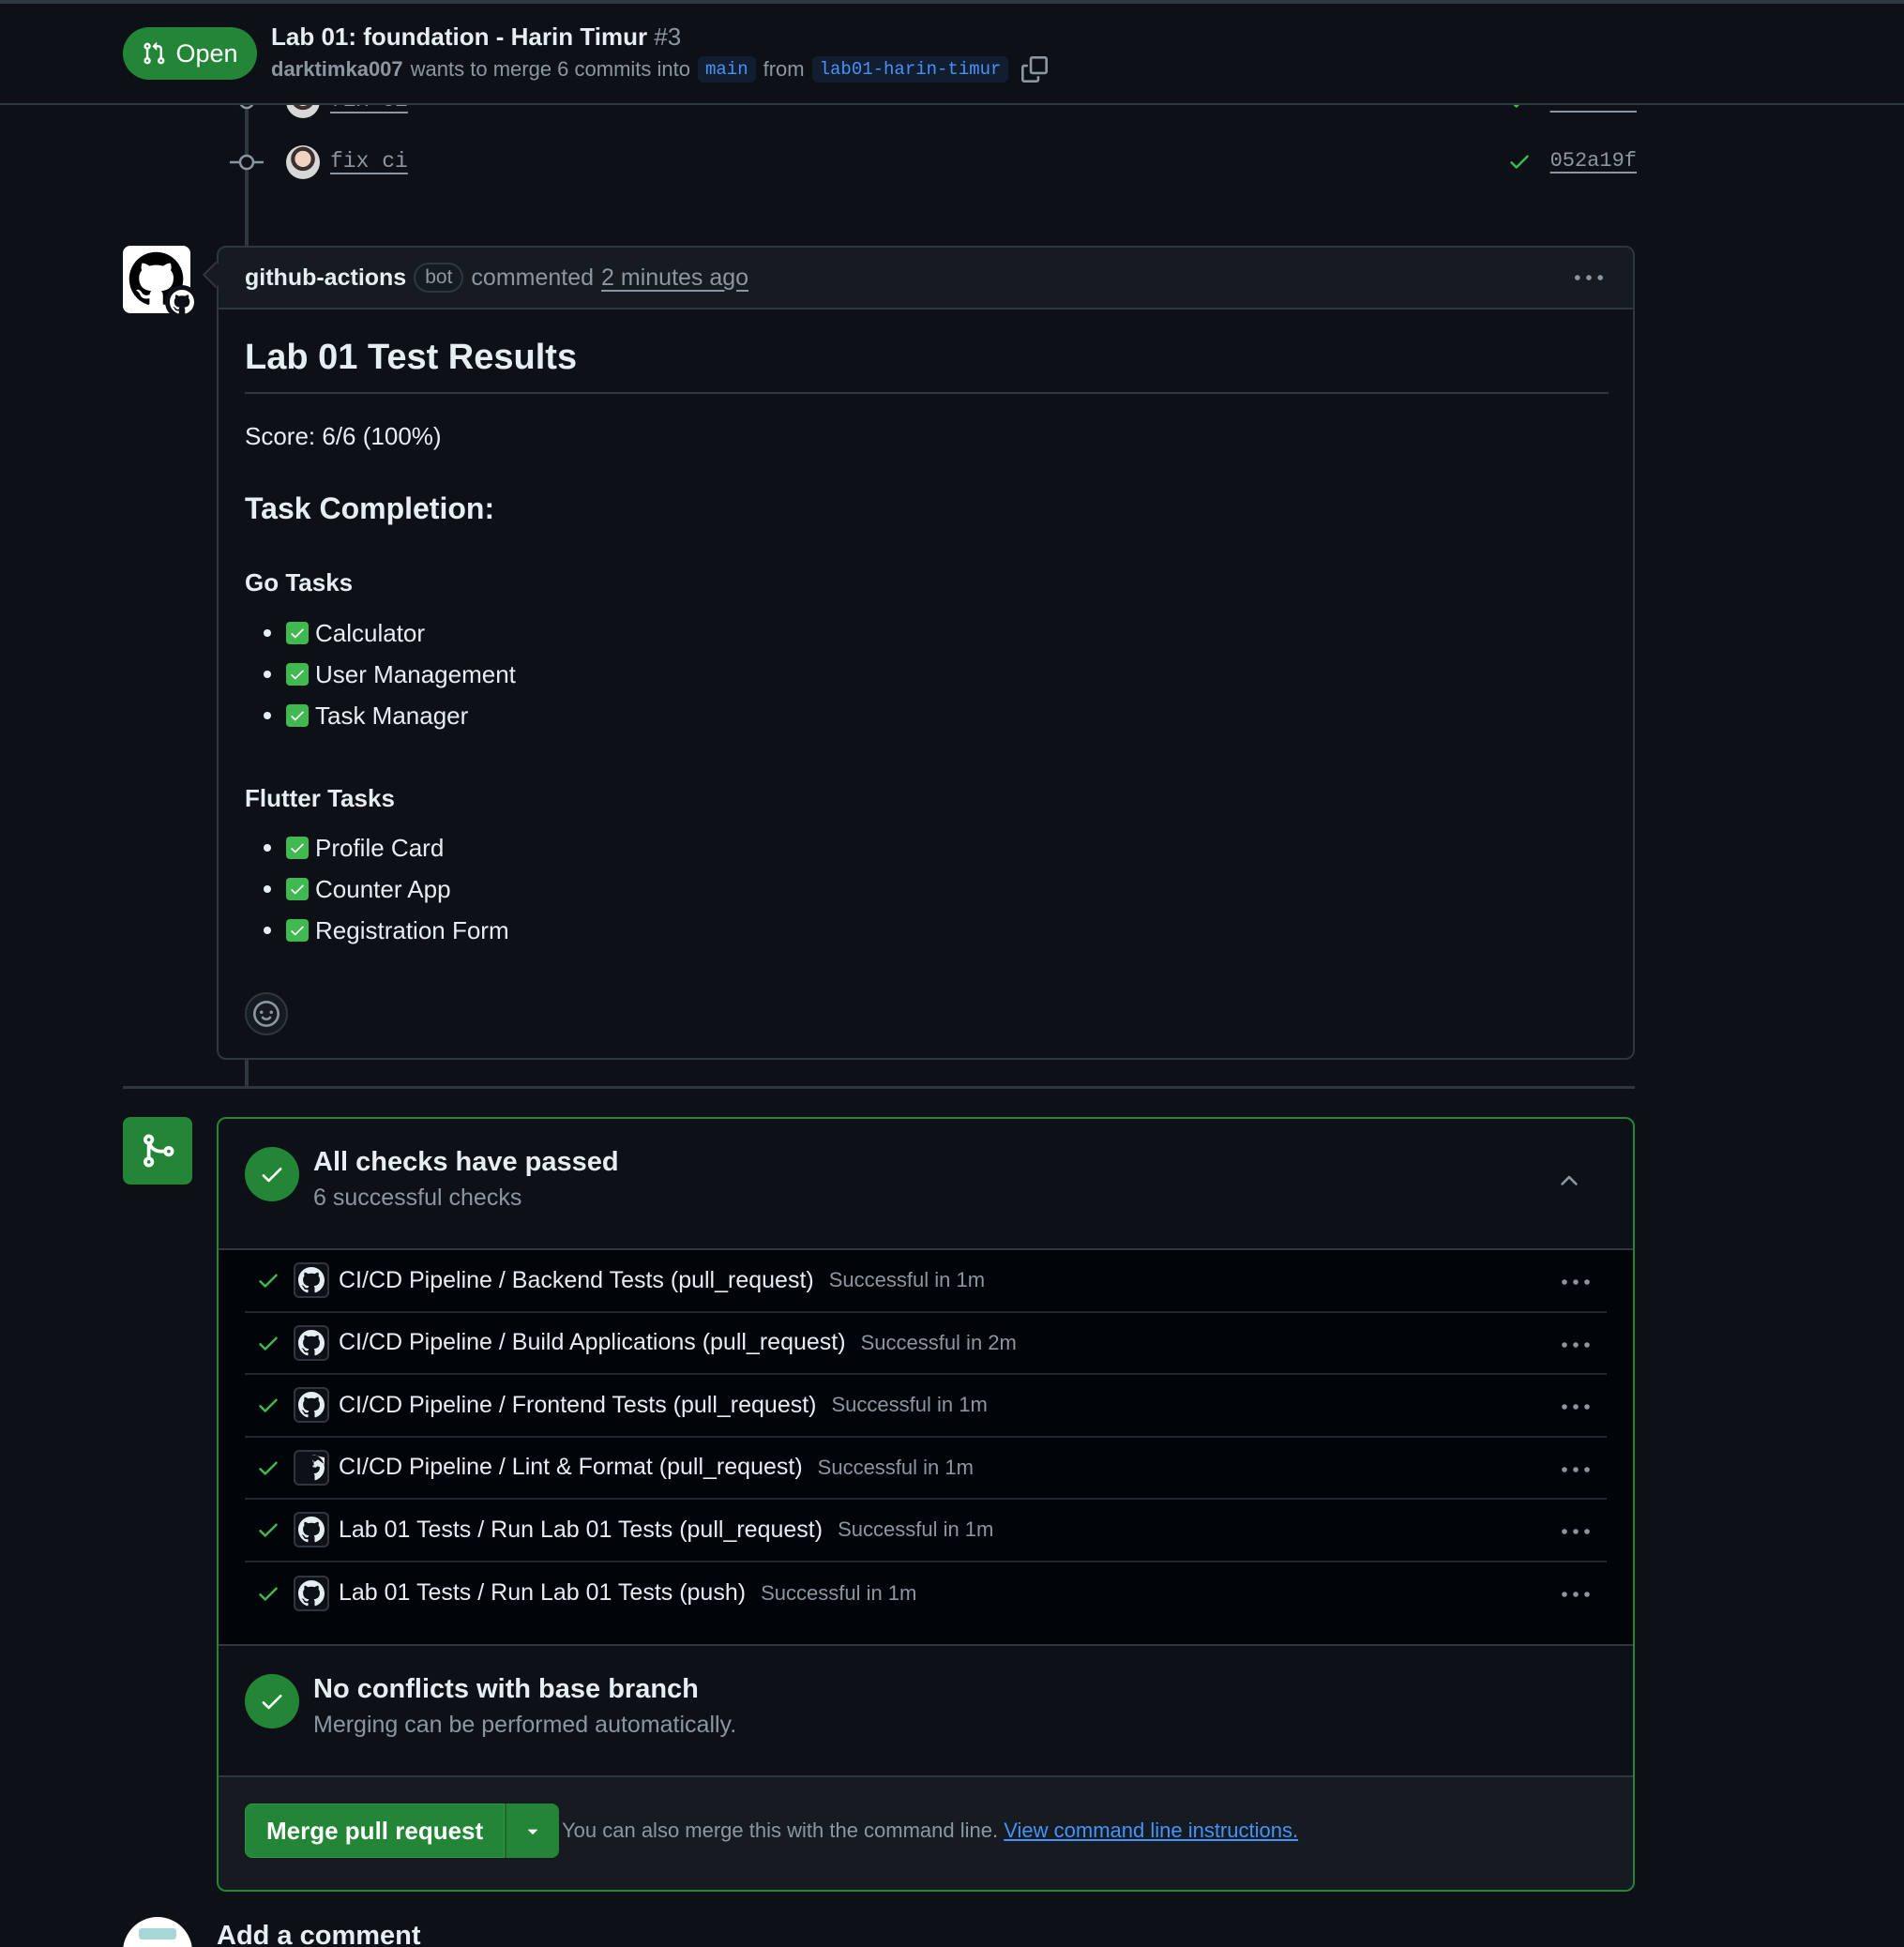 The width and height of the screenshot is (1904, 1947). What do you see at coordinates (206, 53) in the screenshot?
I see `pr-state-label: Open` at bounding box center [206, 53].